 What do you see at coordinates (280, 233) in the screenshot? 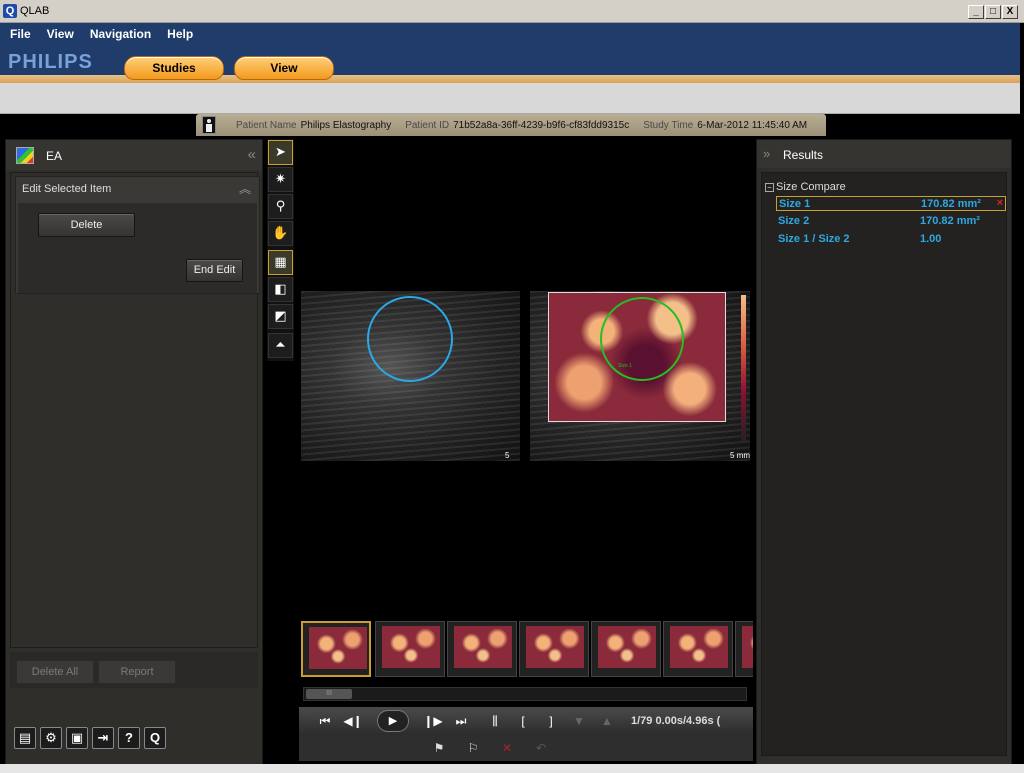
I see `pan-hand-tool-icon: ✋` at bounding box center [280, 233].